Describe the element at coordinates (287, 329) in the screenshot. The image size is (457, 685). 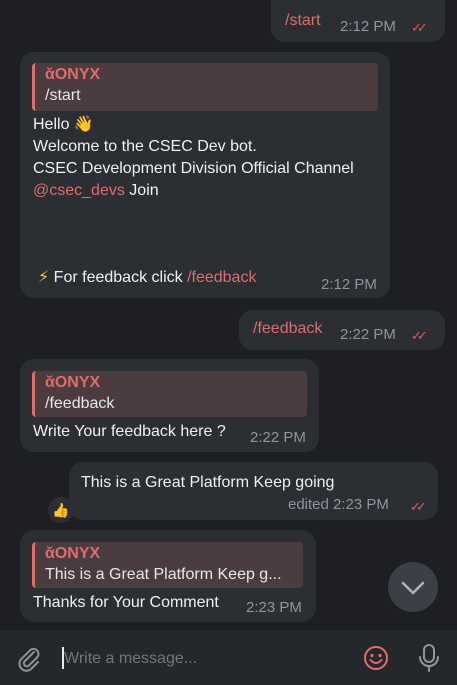
I see `command-link: /feedback` at that location.